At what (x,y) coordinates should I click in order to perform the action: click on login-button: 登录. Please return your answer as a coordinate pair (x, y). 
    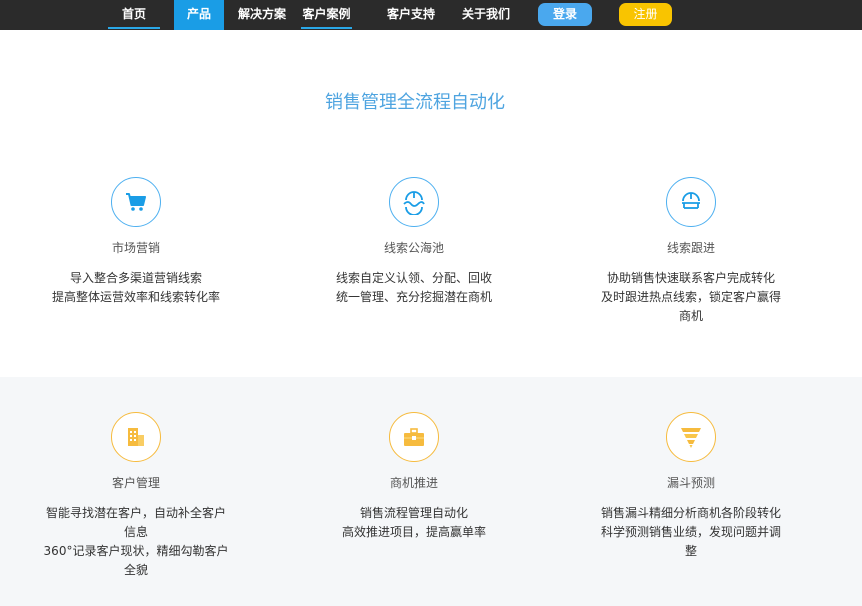
    Looking at the image, I should click on (565, 14).